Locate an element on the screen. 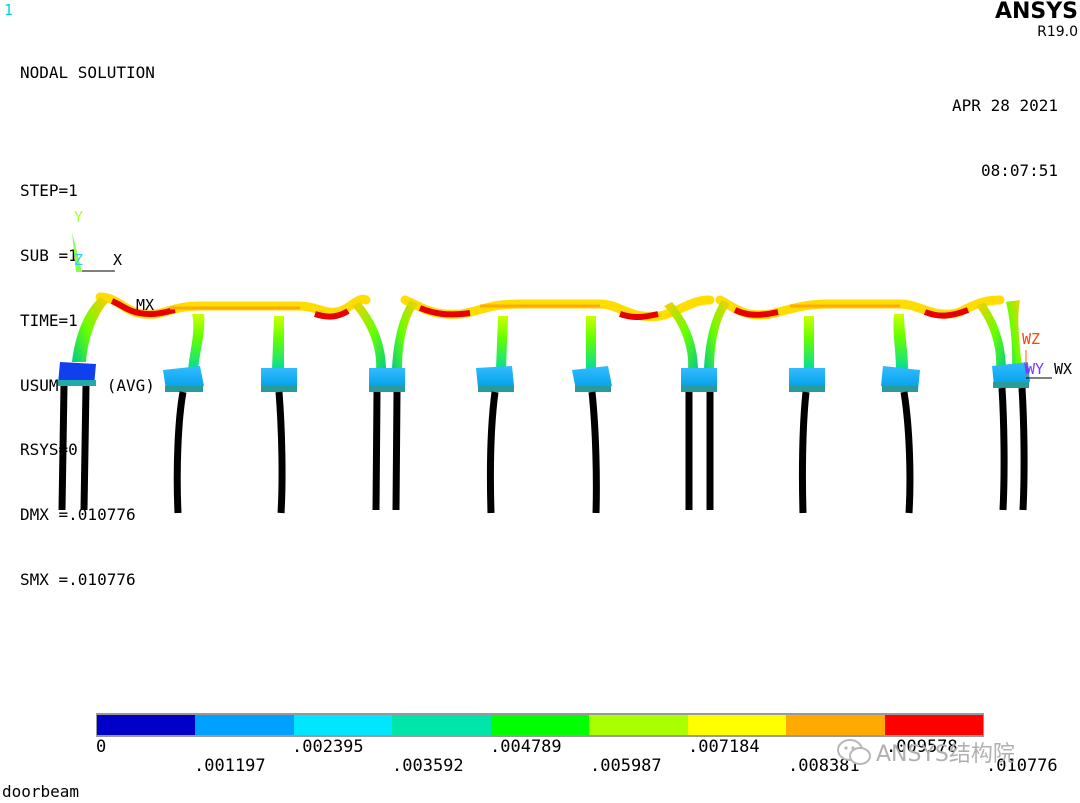  legend-tick: .001197 is located at coordinates (230, 766).